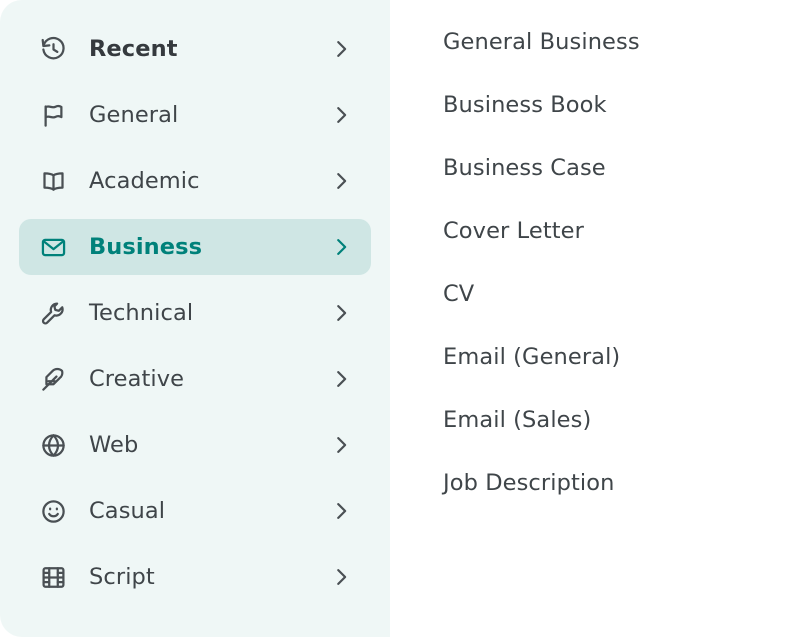  Describe the element at coordinates (513, 230) in the screenshot. I see `template-list-item-label: Cover Letter` at that location.